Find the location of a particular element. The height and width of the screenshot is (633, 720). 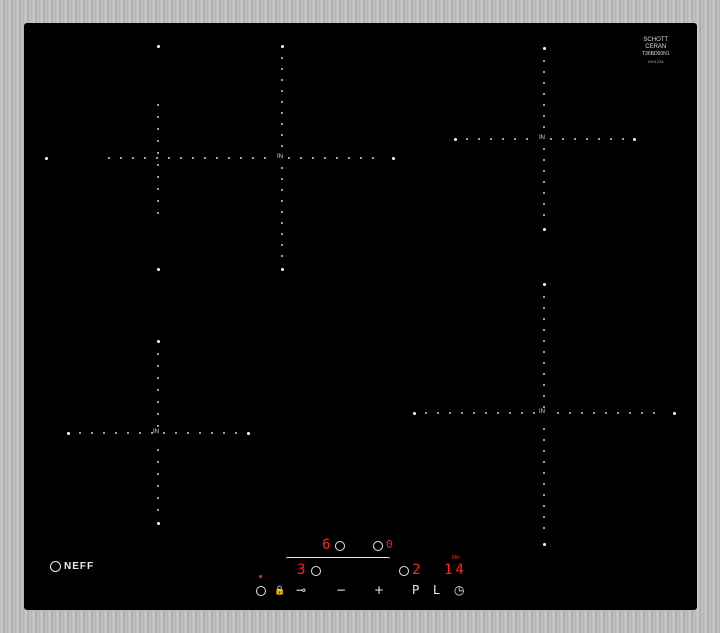

timer-icon: ◷ is located at coordinates (459, 590).